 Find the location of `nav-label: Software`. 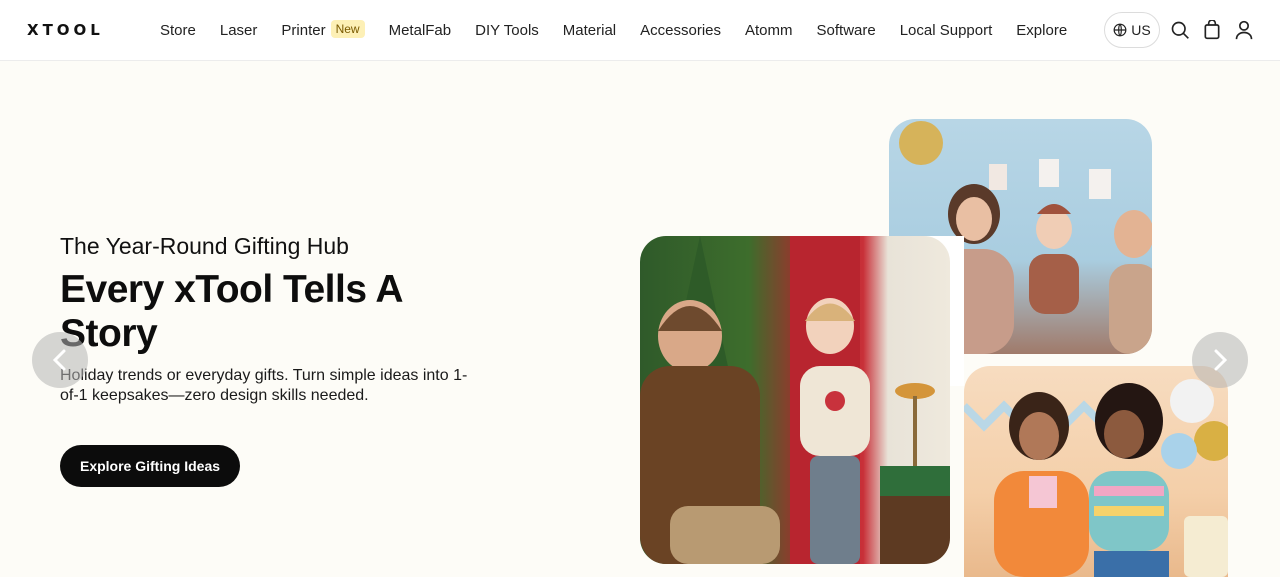

nav-label: Software is located at coordinates (846, 30).